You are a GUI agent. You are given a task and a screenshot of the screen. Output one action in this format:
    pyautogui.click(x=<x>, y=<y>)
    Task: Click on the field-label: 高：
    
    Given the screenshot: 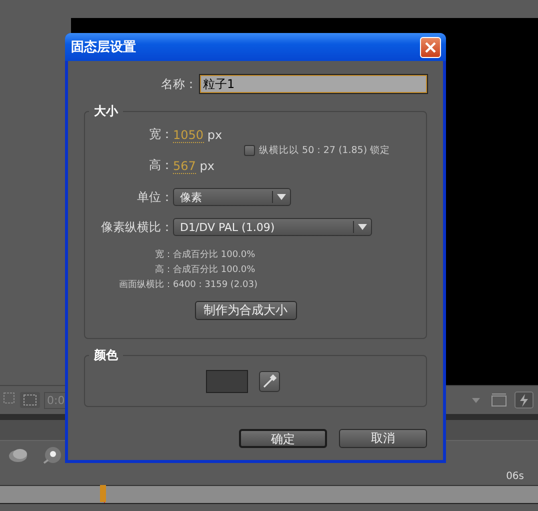 What is the action you would take?
    pyautogui.click(x=161, y=165)
    